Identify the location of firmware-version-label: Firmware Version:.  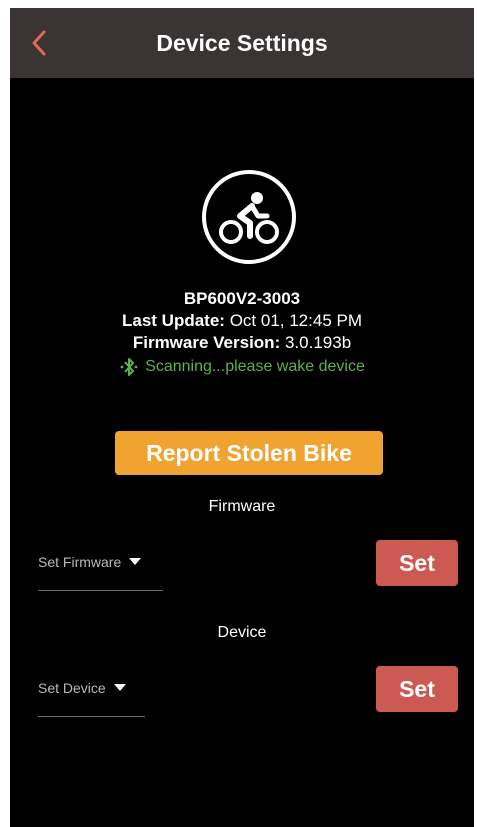
(206, 342).